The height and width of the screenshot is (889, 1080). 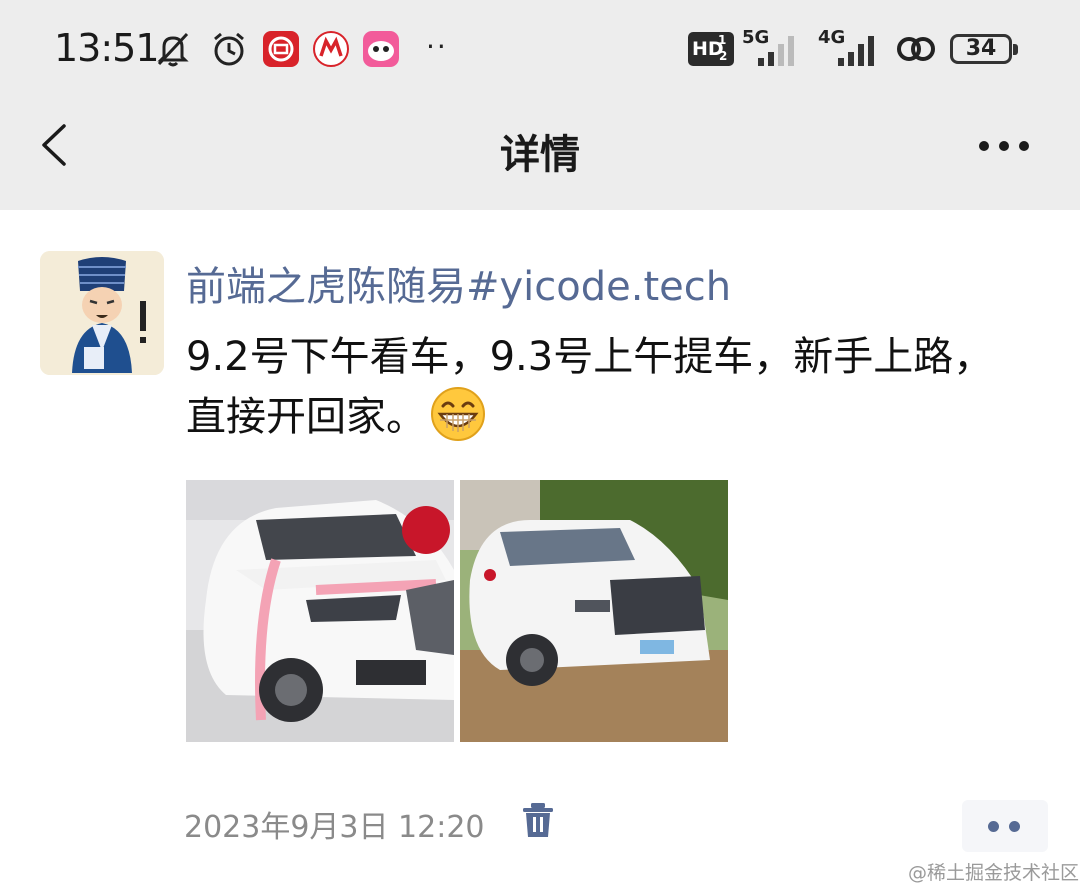 I want to click on watermark: @稀土掘金技术社区, so click(x=994, y=873).